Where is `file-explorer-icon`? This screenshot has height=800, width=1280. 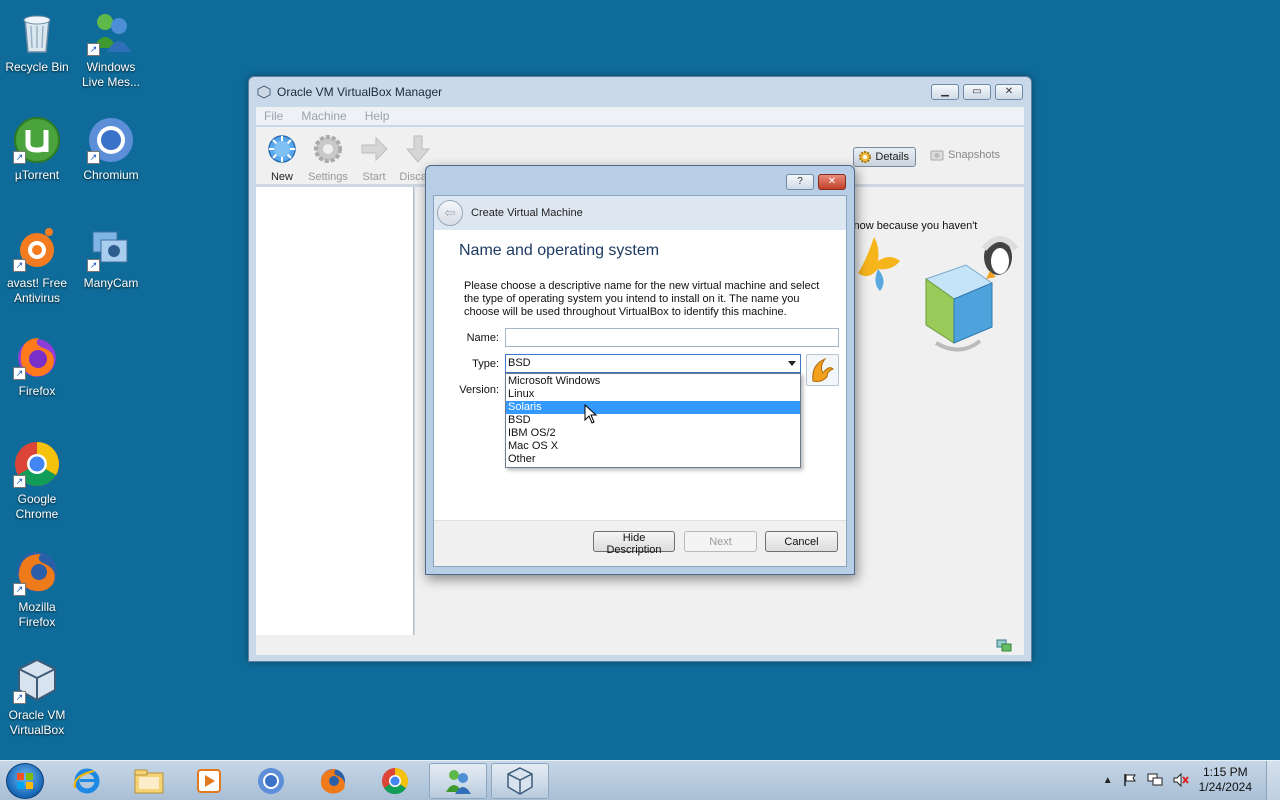 file-explorer-icon is located at coordinates (149, 781).